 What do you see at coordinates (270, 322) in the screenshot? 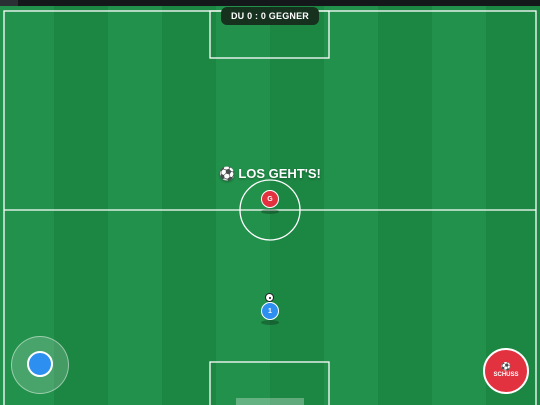
I see `player-shadow` at bounding box center [270, 322].